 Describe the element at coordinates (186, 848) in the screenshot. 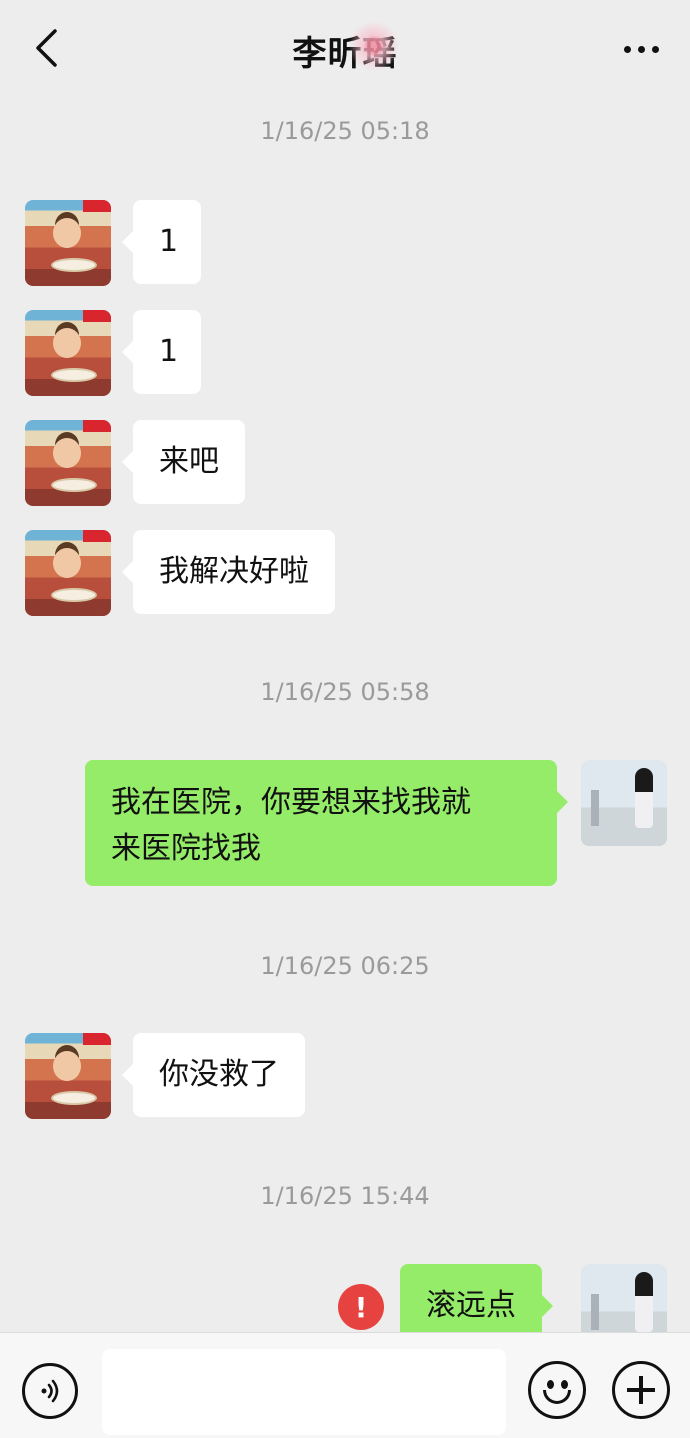

I see `message-line: 来医院找我` at that location.